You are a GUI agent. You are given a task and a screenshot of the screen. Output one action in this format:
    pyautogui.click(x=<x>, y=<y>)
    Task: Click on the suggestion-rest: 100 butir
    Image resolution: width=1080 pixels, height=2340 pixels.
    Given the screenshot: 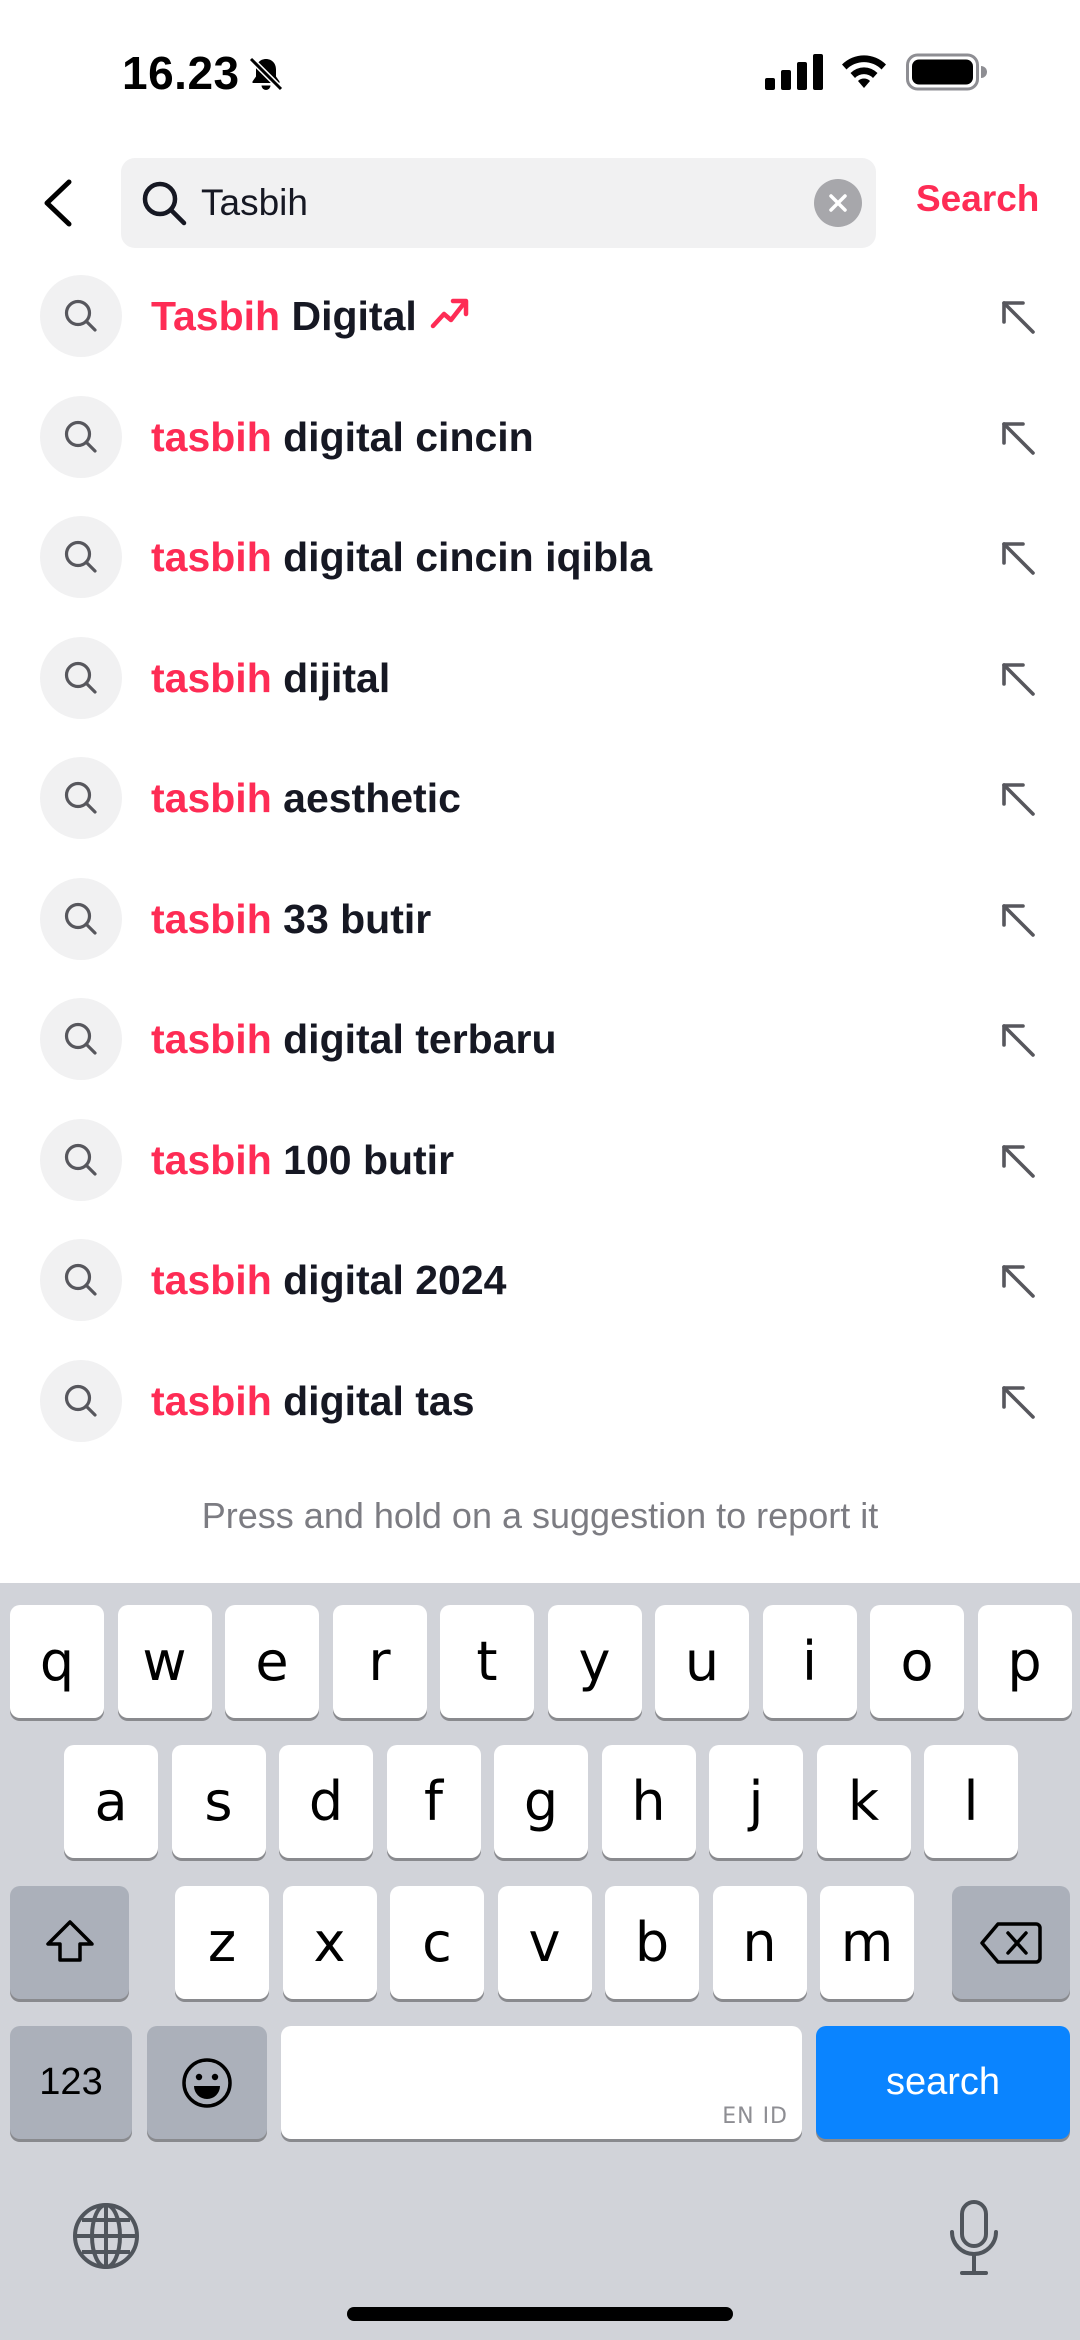 What is the action you would take?
    pyautogui.click(x=363, y=1159)
    